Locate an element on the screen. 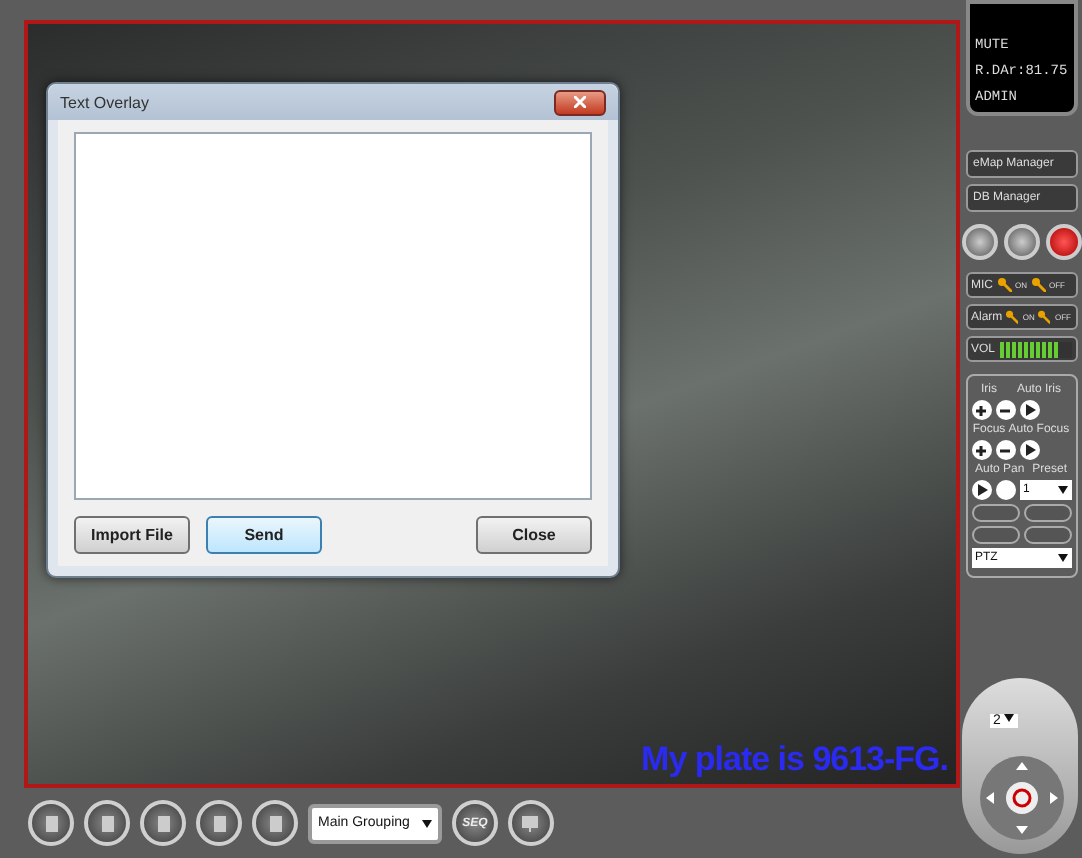 This screenshot has width=1082, height=858. direction-pad is located at coordinates (1021, 798).